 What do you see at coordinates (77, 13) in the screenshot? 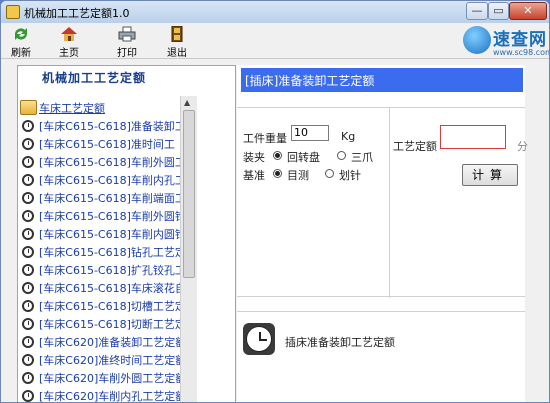
I see `window-title: 机械加工工艺定额1.0` at bounding box center [77, 13].